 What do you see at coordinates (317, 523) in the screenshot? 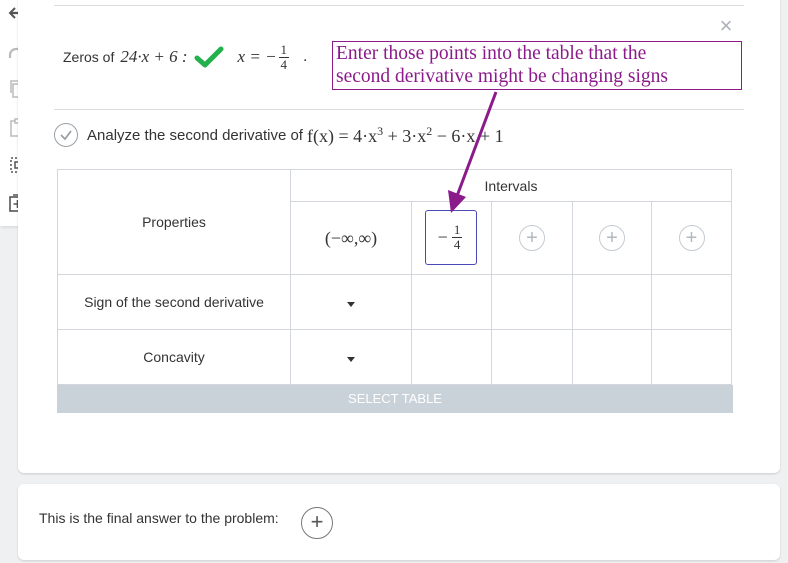
I see `add-answer-button: +` at bounding box center [317, 523].